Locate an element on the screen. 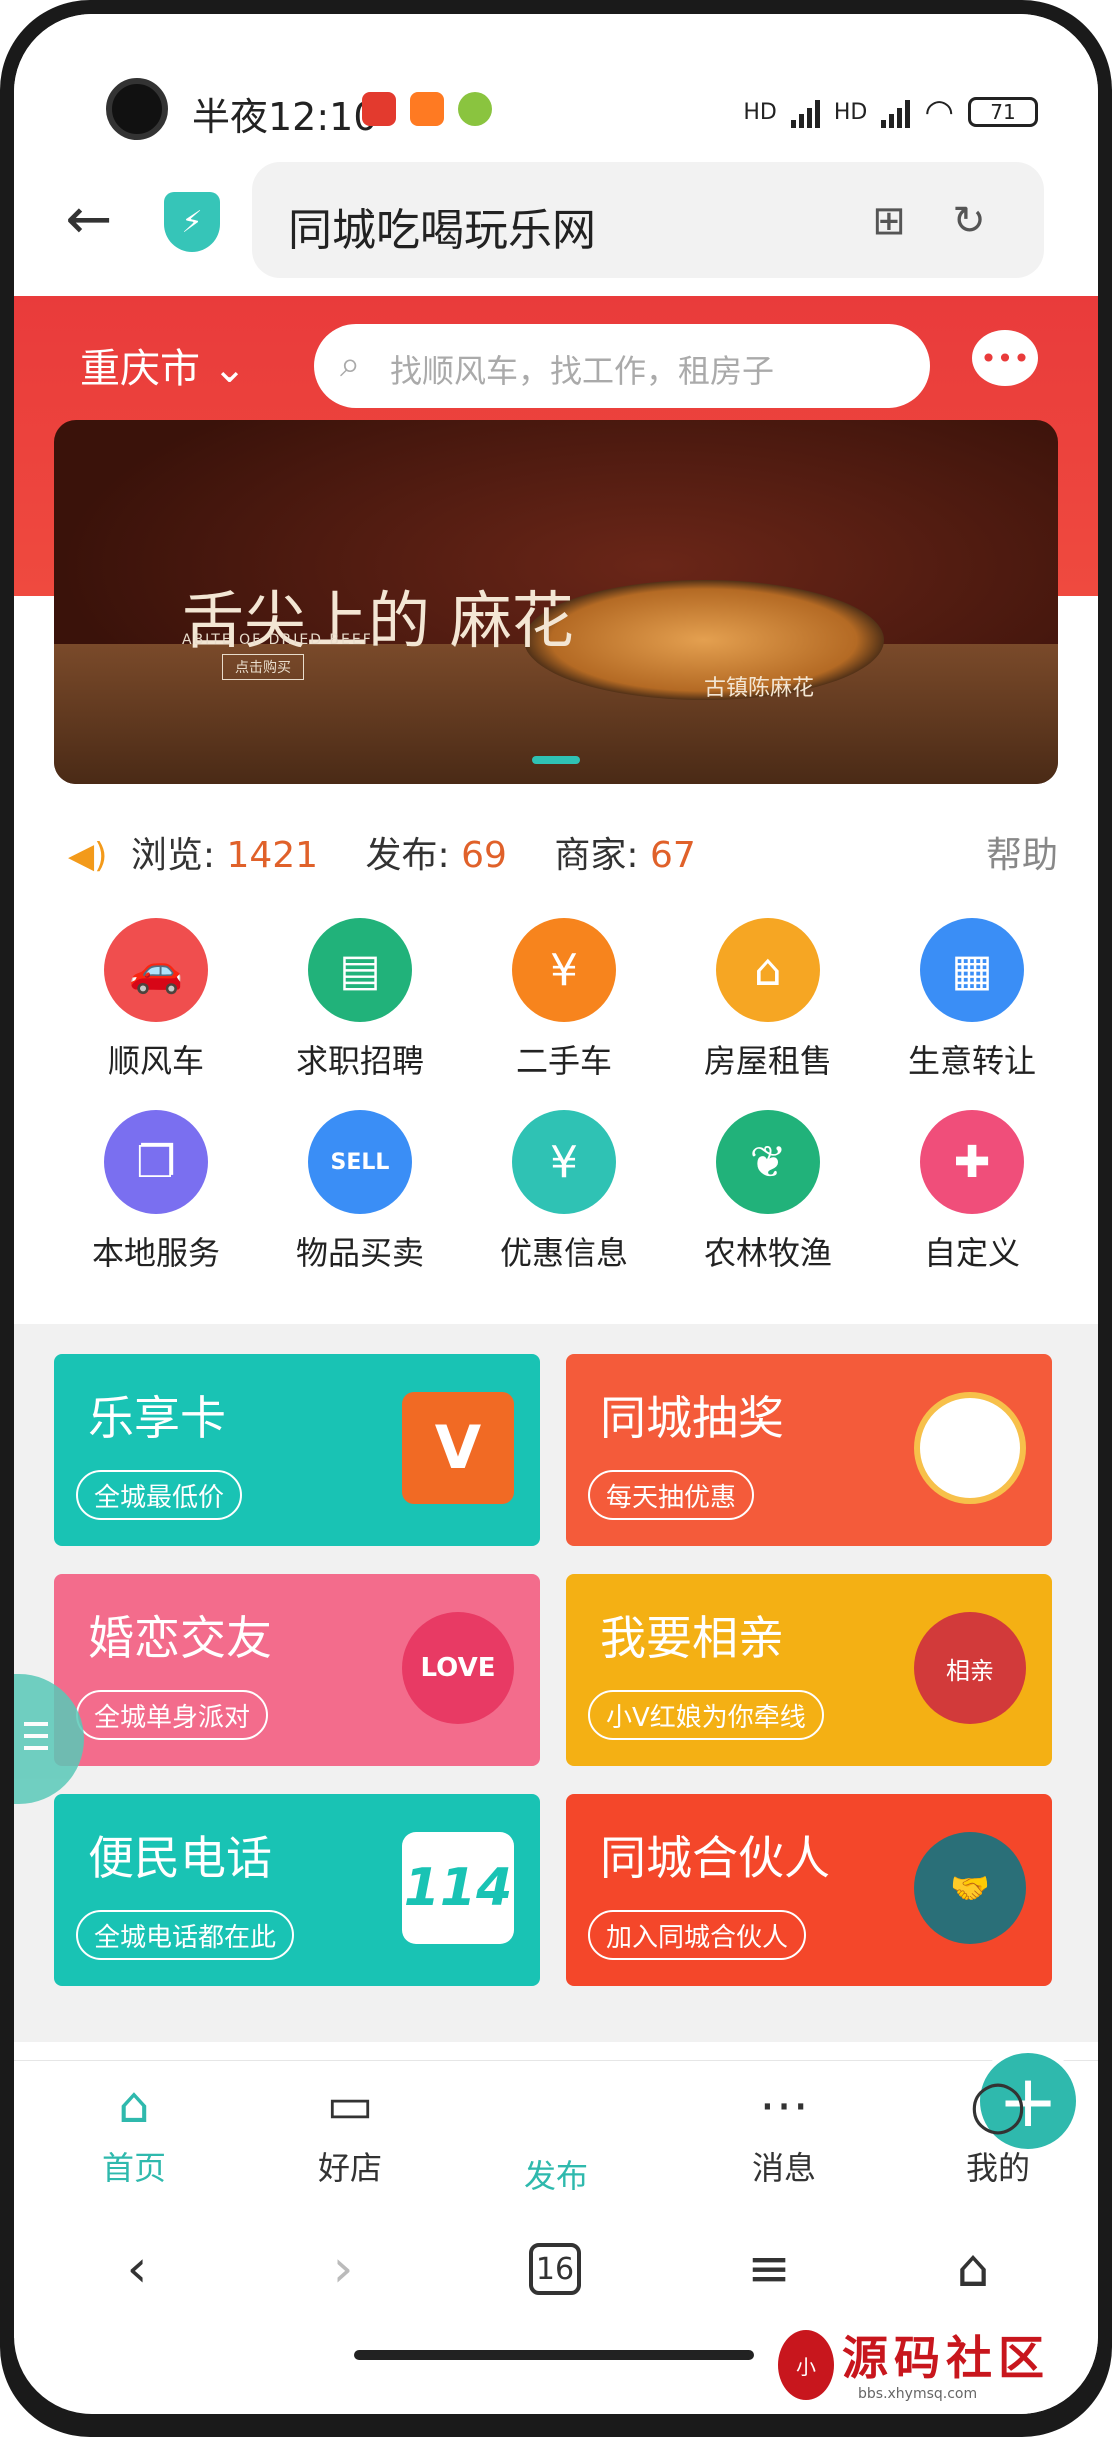  tab-count: 16 is located at coordinates (555, 2269).